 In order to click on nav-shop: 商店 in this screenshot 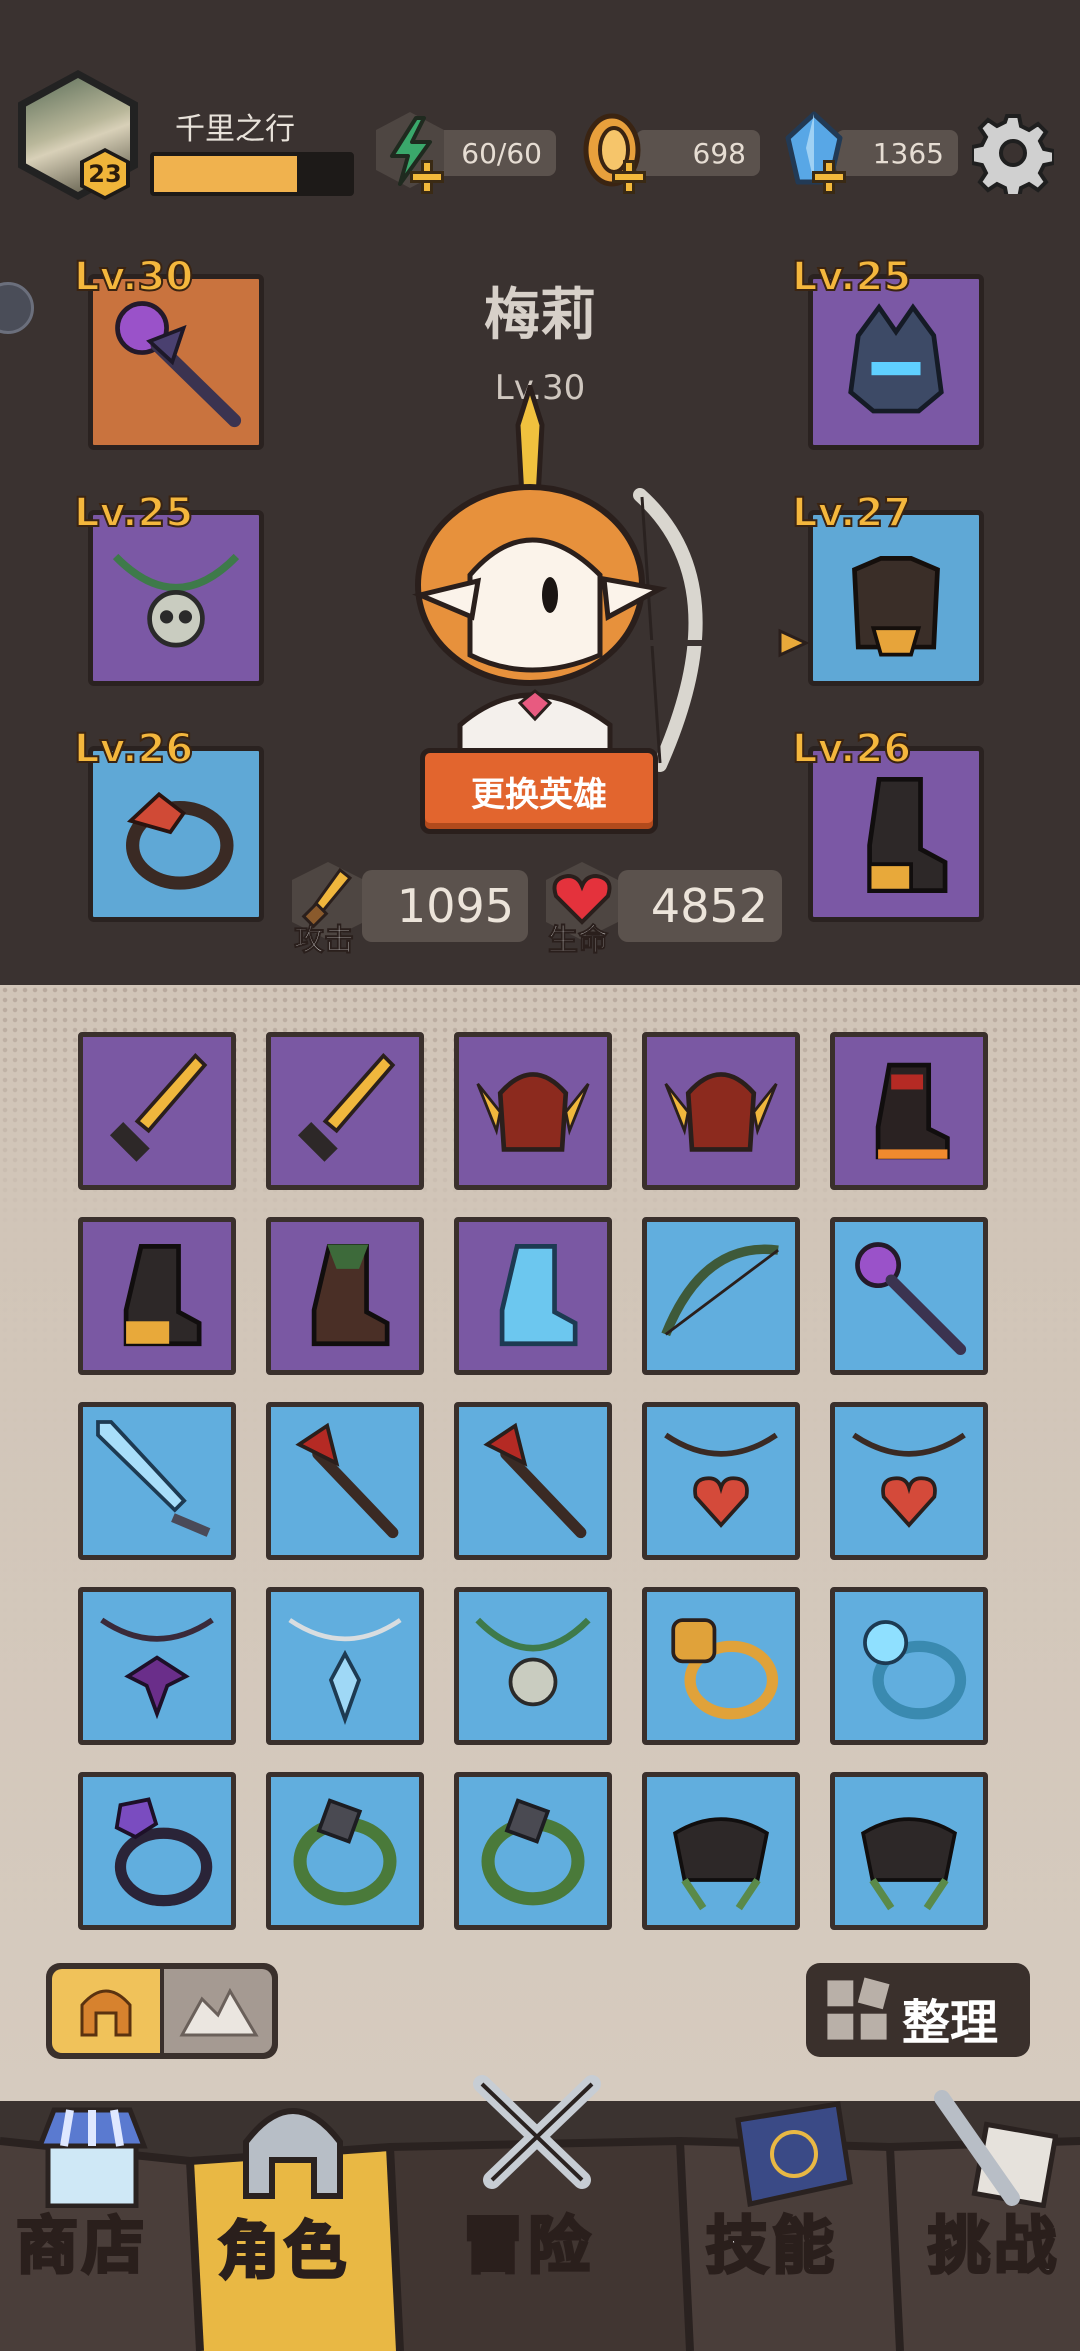, I will do `click(81, 2240)`.